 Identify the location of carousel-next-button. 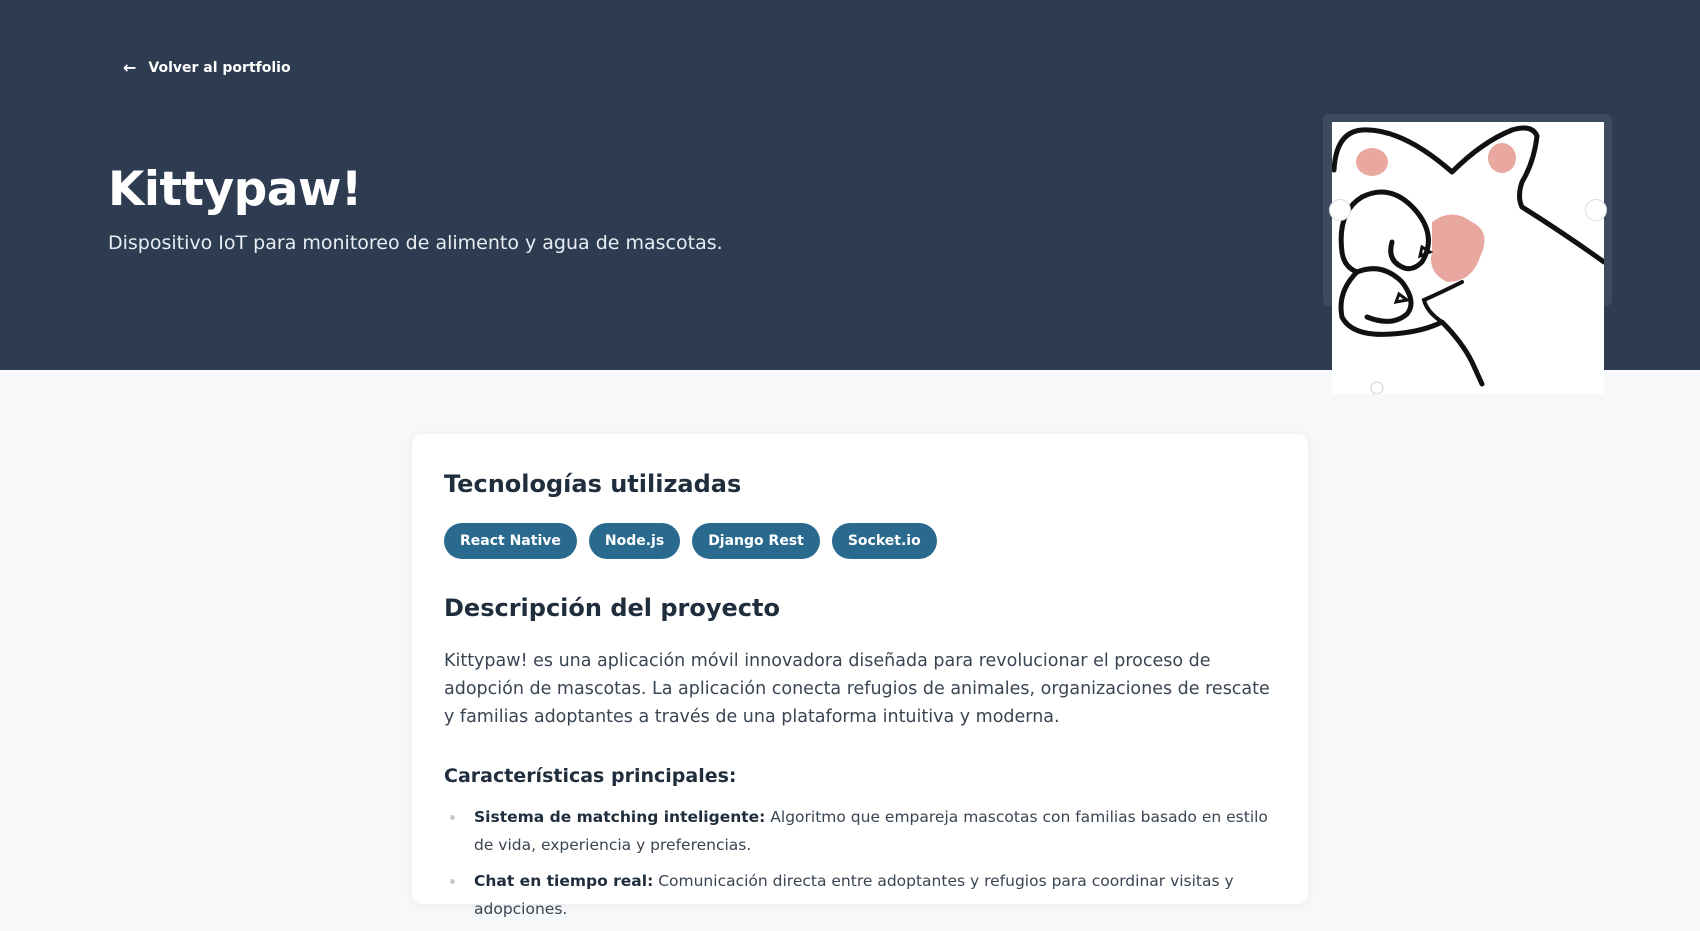
(1596, 210).